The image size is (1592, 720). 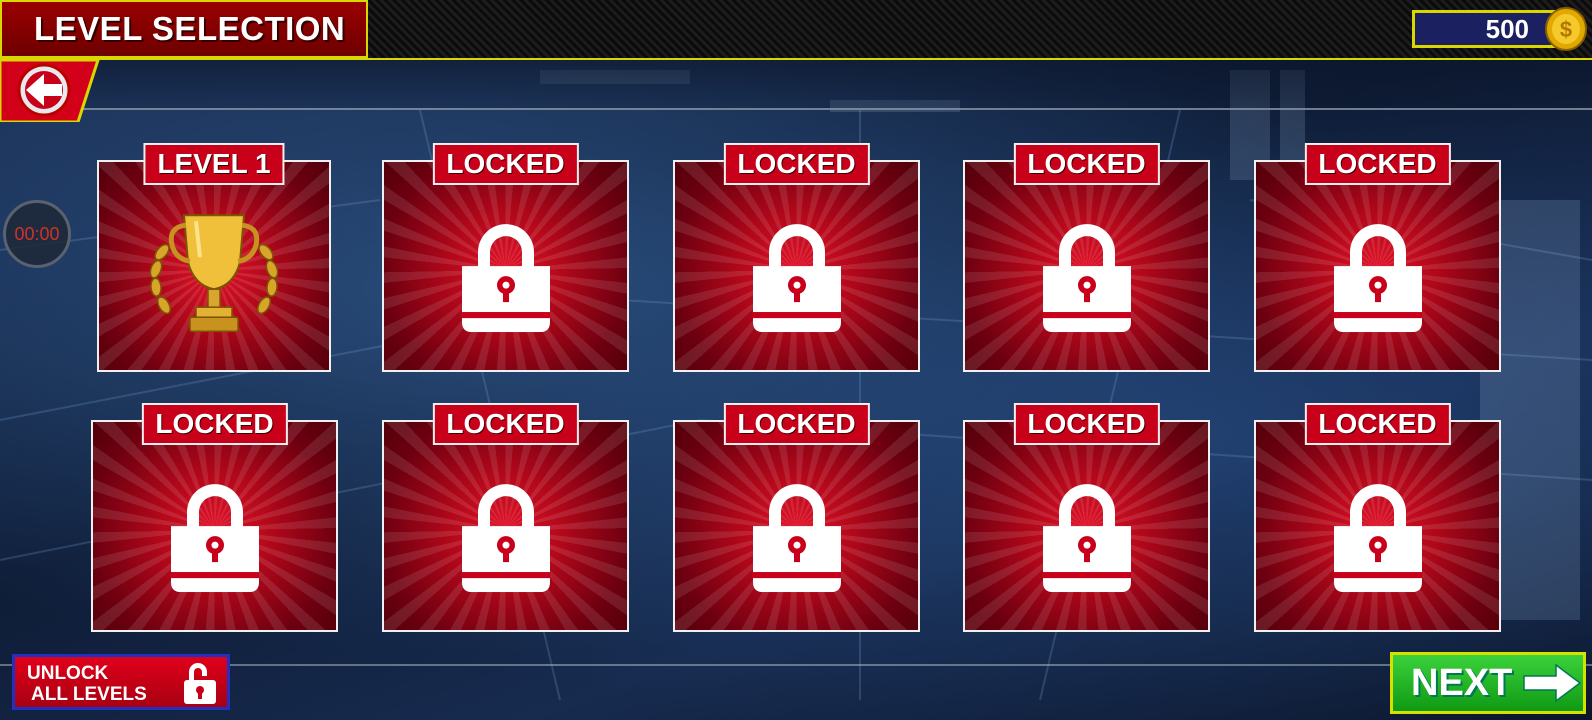 I want to click on back-button, so click(x=50, y=91).